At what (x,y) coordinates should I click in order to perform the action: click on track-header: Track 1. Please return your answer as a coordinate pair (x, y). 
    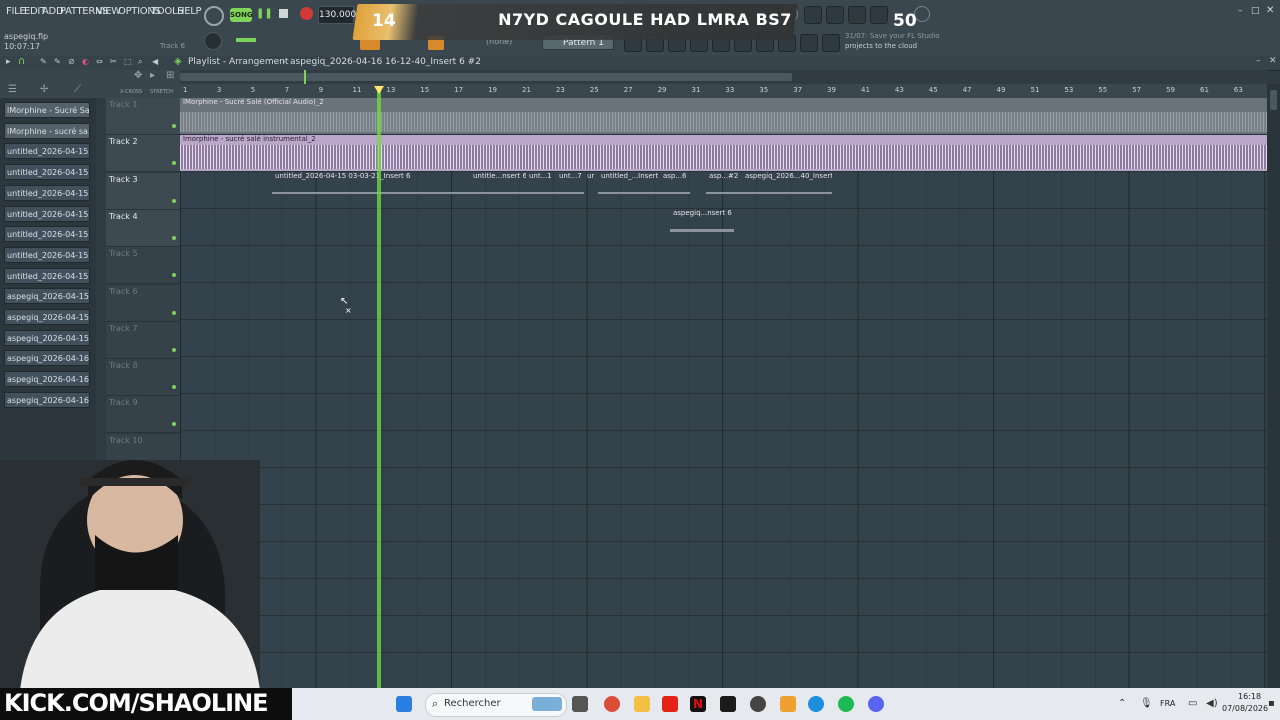
    Looking at the image, I should click on (143, 116).